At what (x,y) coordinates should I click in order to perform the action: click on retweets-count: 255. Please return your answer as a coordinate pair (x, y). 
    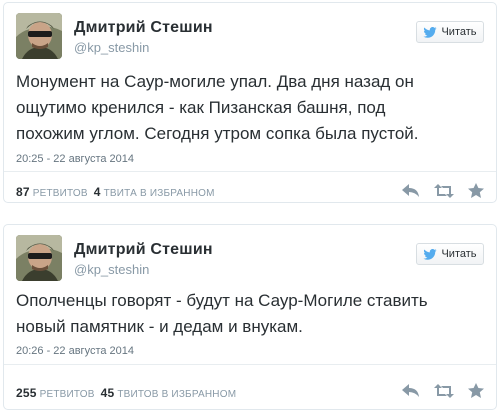
    Looking at the image, I should click on (26, 393).